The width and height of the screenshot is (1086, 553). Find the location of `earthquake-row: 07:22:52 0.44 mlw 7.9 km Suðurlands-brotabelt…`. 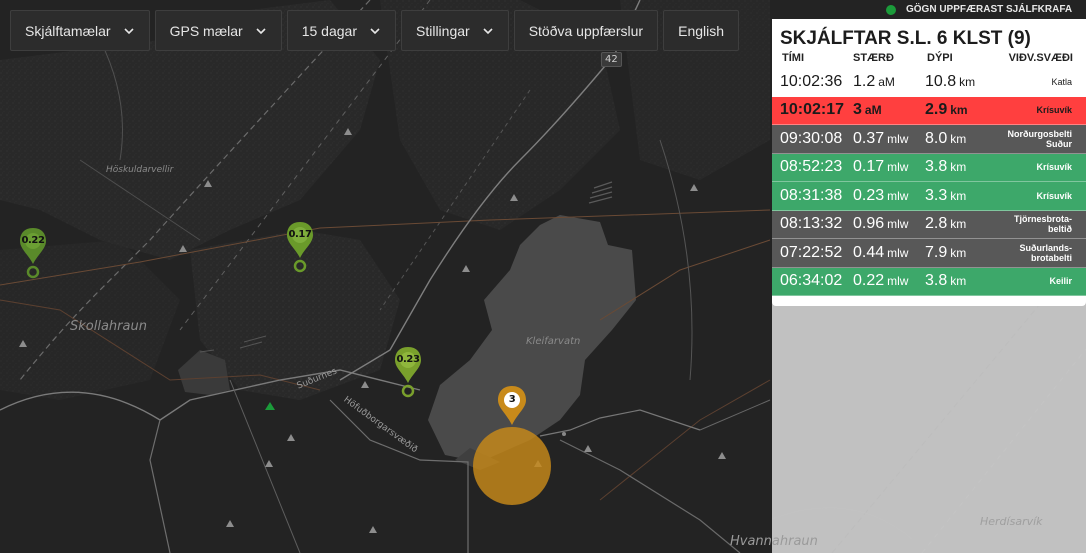

earthquake-row: 07:22:52 0.44 mlw 7.9 km Suðurlands-brotabelt… is located at coordinates (929, 253).